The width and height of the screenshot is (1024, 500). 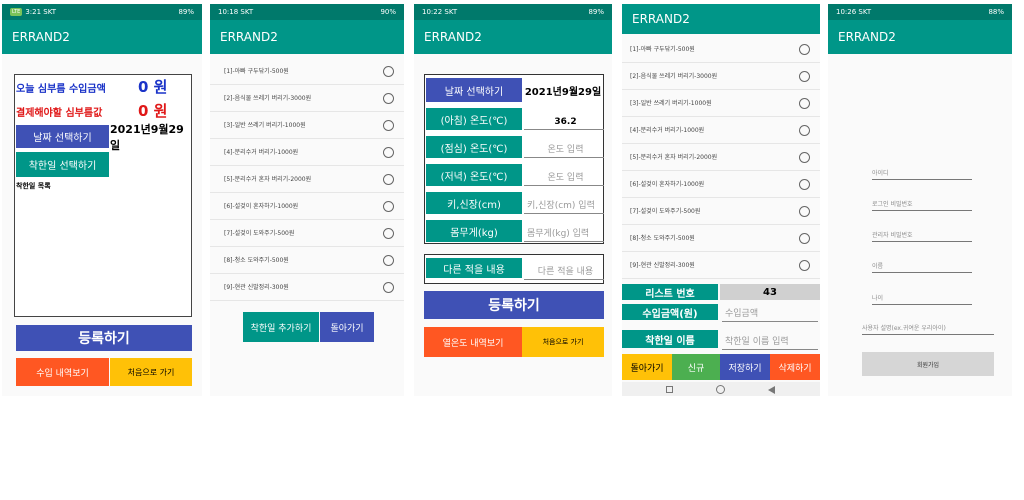 What do you see at coordinates (770, 312) in the screenshot?
I see `income-input: 수입금액` at bounding box center [770, 312].